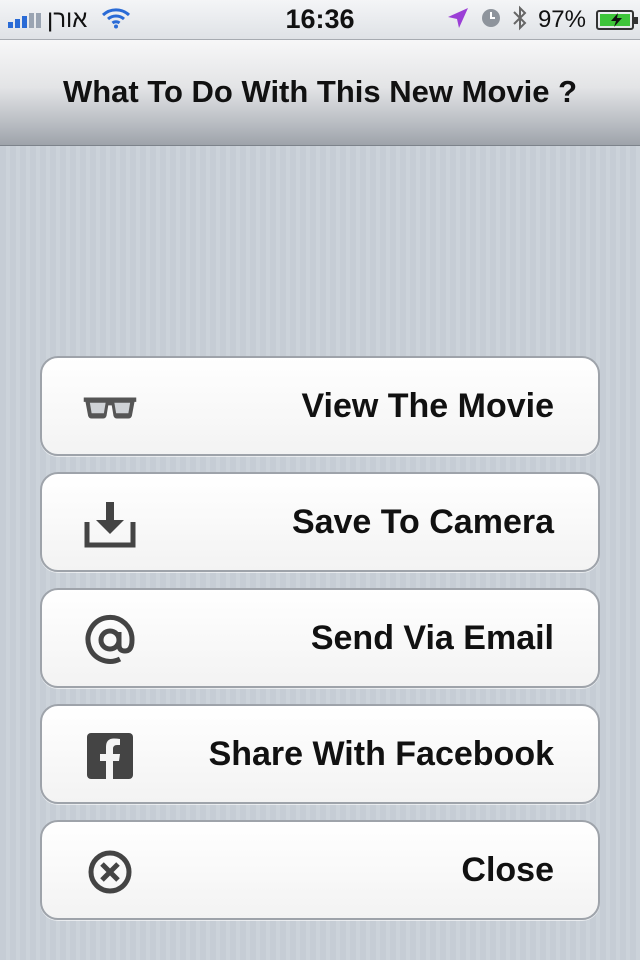  Describe the element at coordinates (561, 19) in the screenshot. I see `battery-percentage: 97%` at that location.